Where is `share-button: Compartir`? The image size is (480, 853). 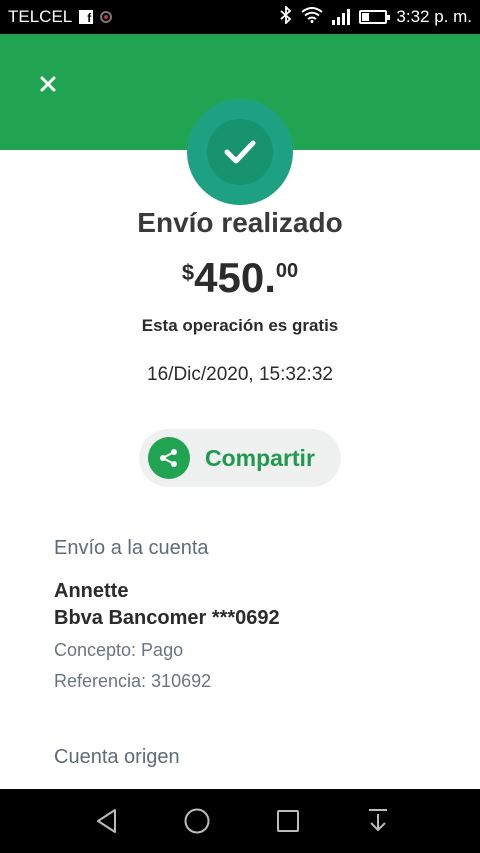
share-button: Compartir is located at coordinates (240, 458).